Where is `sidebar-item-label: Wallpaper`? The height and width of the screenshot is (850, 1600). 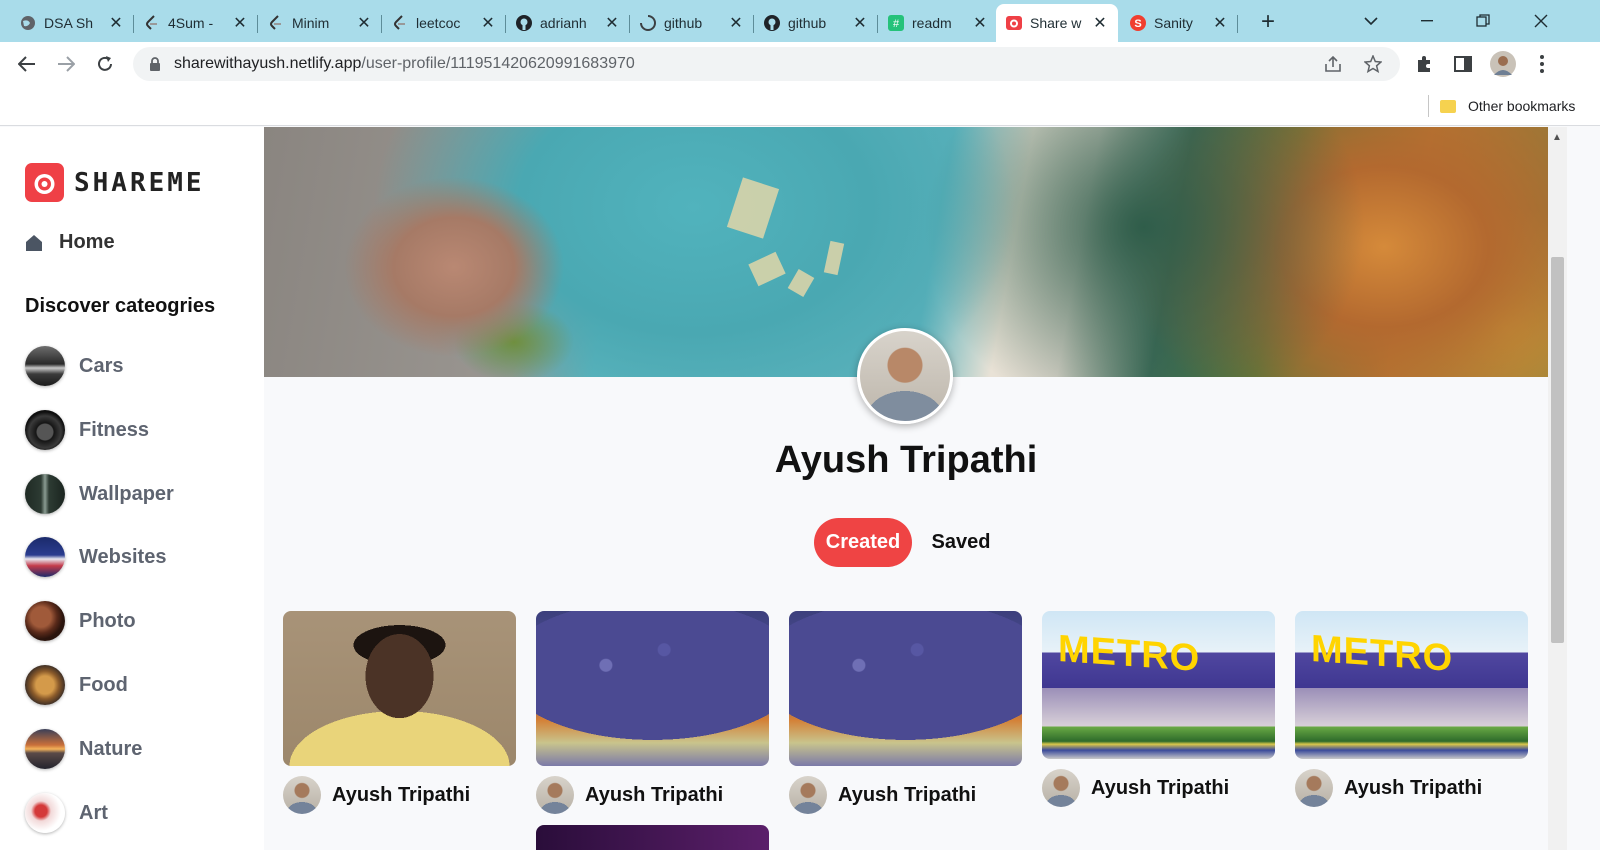 sidebar-item-label: Wallpaper is located at coordinates (126, 493).